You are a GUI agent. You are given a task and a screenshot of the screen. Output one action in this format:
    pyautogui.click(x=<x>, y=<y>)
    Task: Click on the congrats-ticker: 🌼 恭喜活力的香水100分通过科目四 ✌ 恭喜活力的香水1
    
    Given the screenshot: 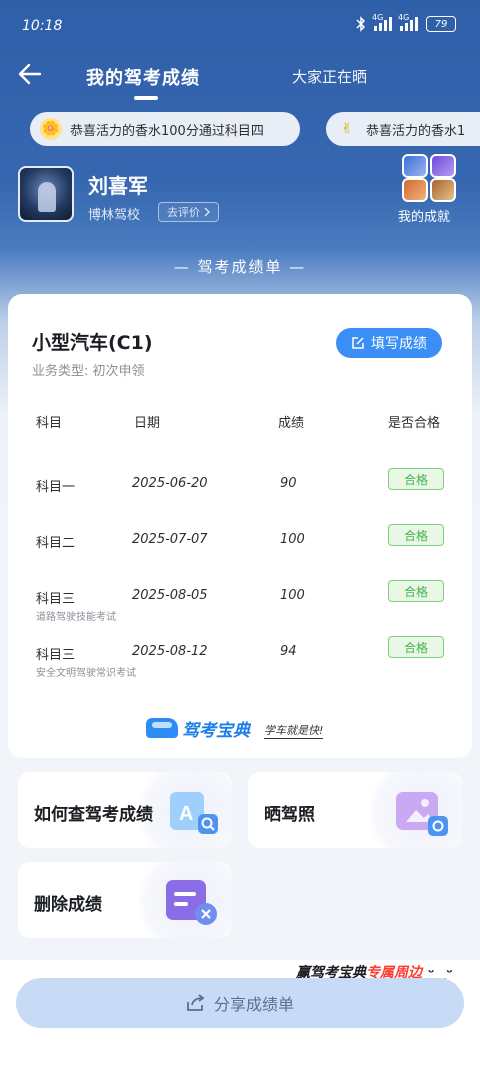 What is the action you would take?
    pyautogui.click(x=240, y=129)
    